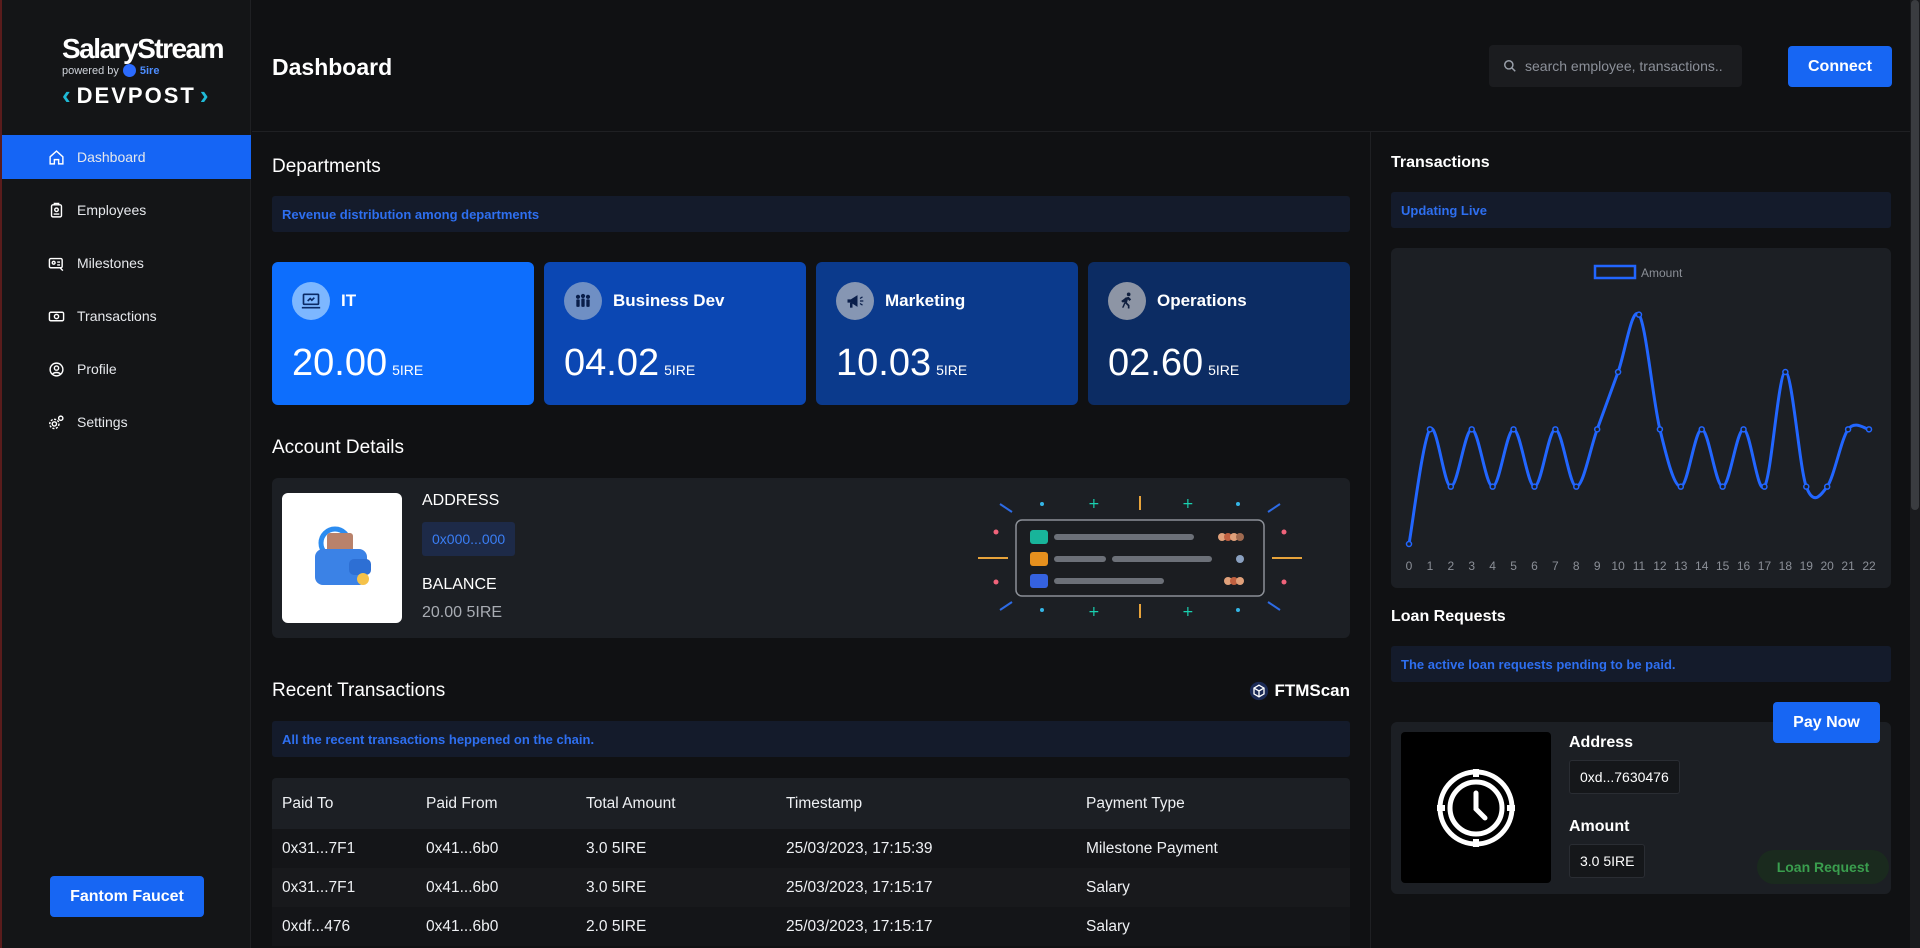 This screenshot has width=1920, height=948. I want to click on loan-address-value: 0xd...7630476, so click(1624, 777).